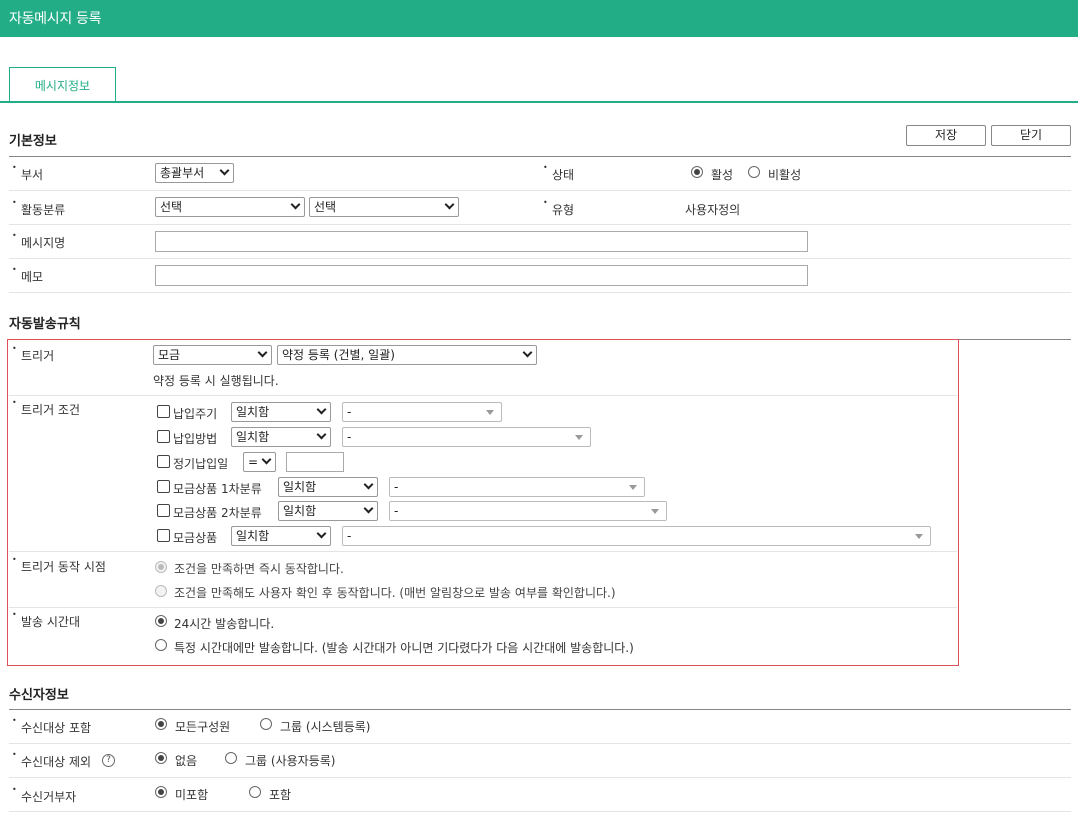  Describe the element at coordinates (39, 695) in the screenshot. I see `section-title-recipients: 수신자정보` at that location.